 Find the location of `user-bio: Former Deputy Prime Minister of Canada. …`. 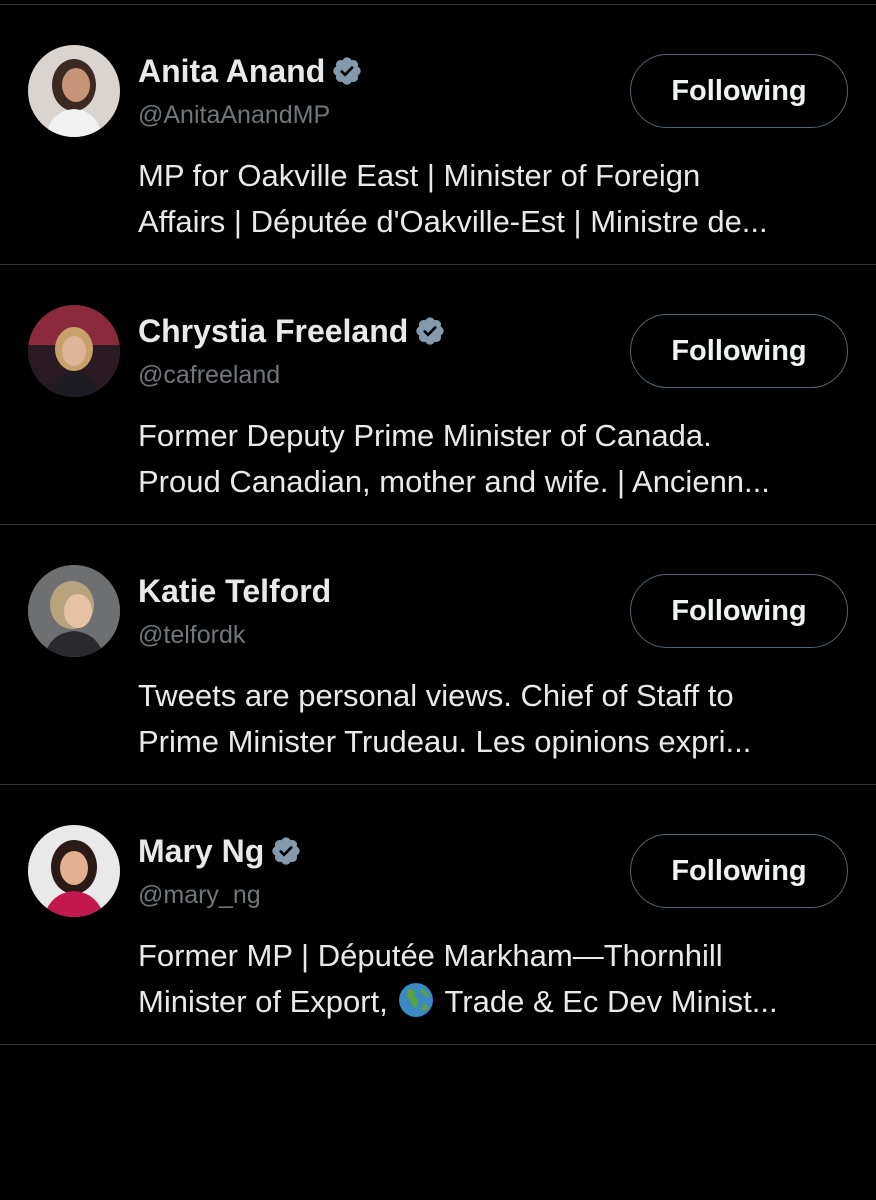

user-bio: Former Deputy Prime Minister of Canada. … is located at coordinates (496, 459).